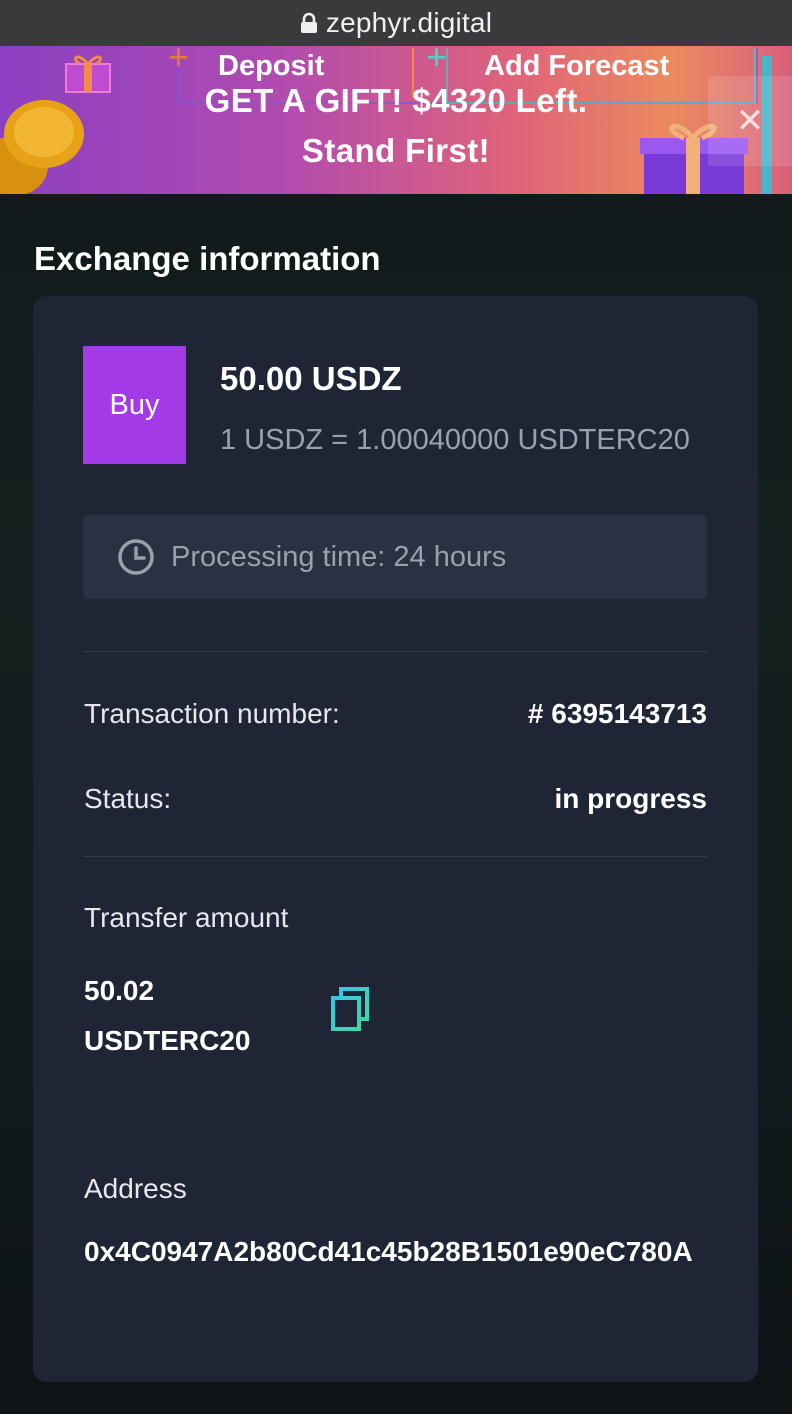 This screenshot has height=1414, width=792. I want to click on processing-time-notice: Processing time: 24 hours, so click(395, 557).